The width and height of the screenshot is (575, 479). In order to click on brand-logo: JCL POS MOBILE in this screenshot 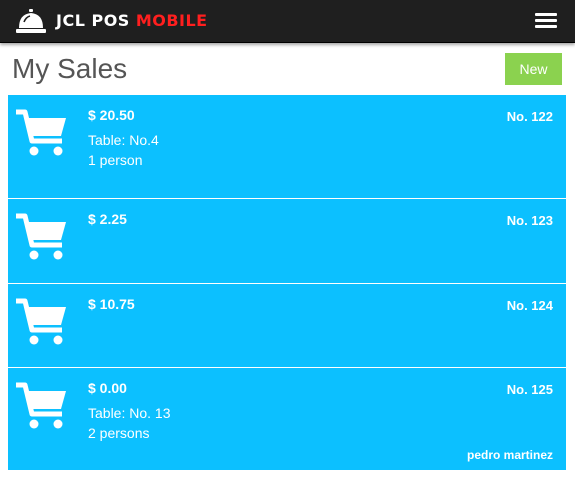, I will do `click(112, 21)`.